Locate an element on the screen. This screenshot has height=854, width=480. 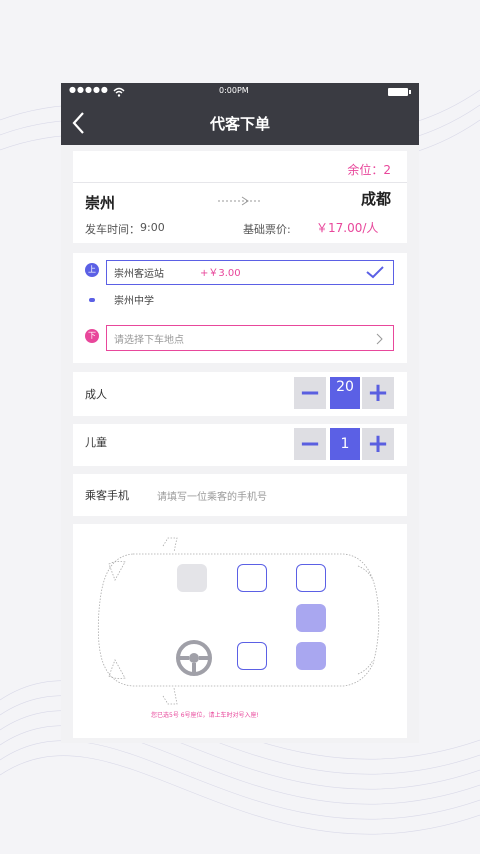
adult-plus-button: + is located at coordinates (378, 393).